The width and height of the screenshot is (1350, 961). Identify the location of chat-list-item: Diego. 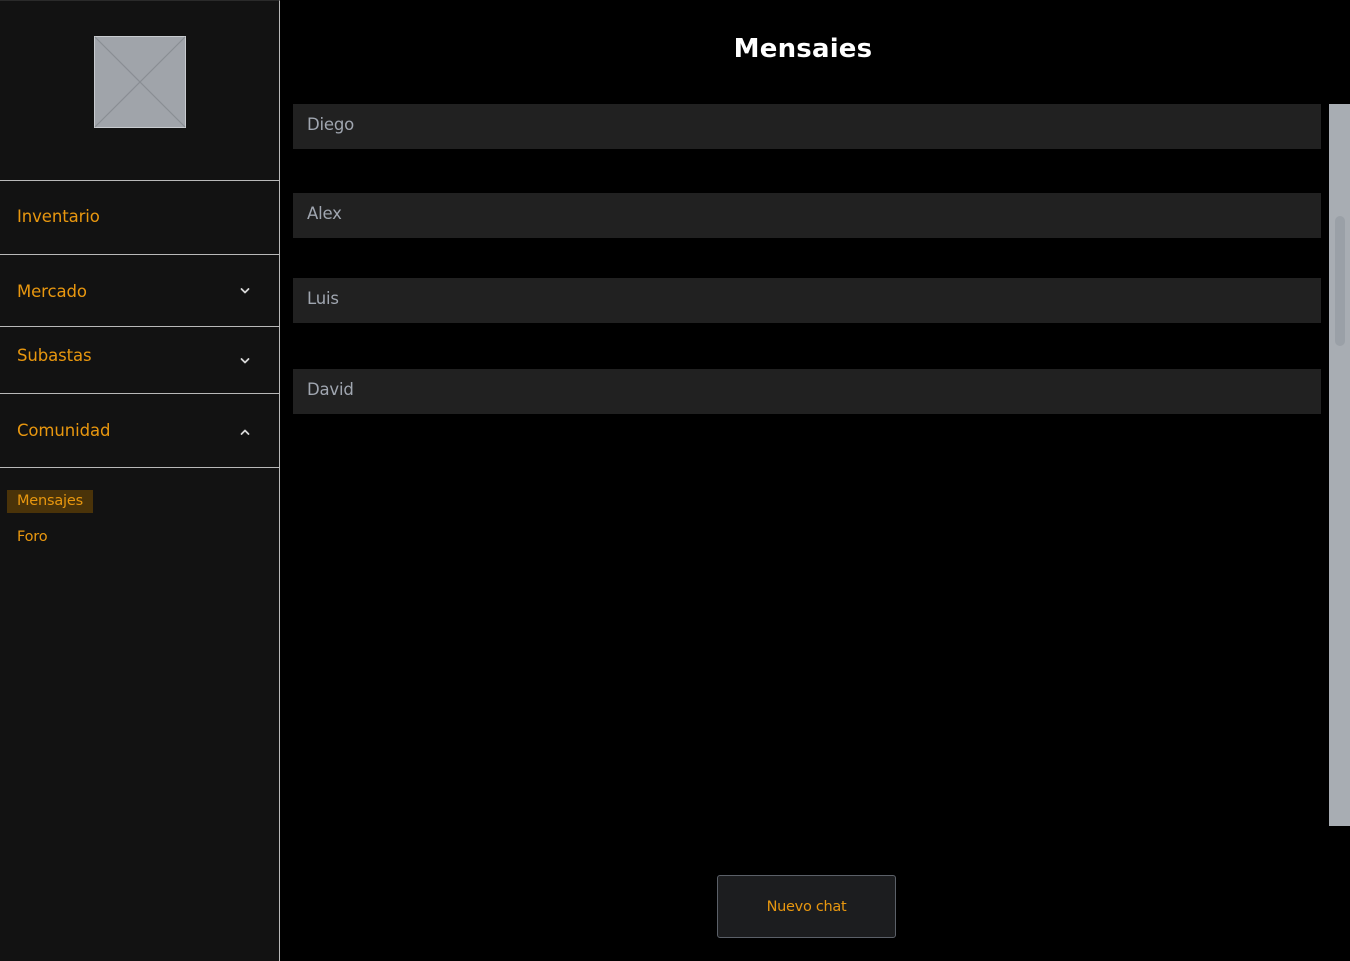
(807, 126).